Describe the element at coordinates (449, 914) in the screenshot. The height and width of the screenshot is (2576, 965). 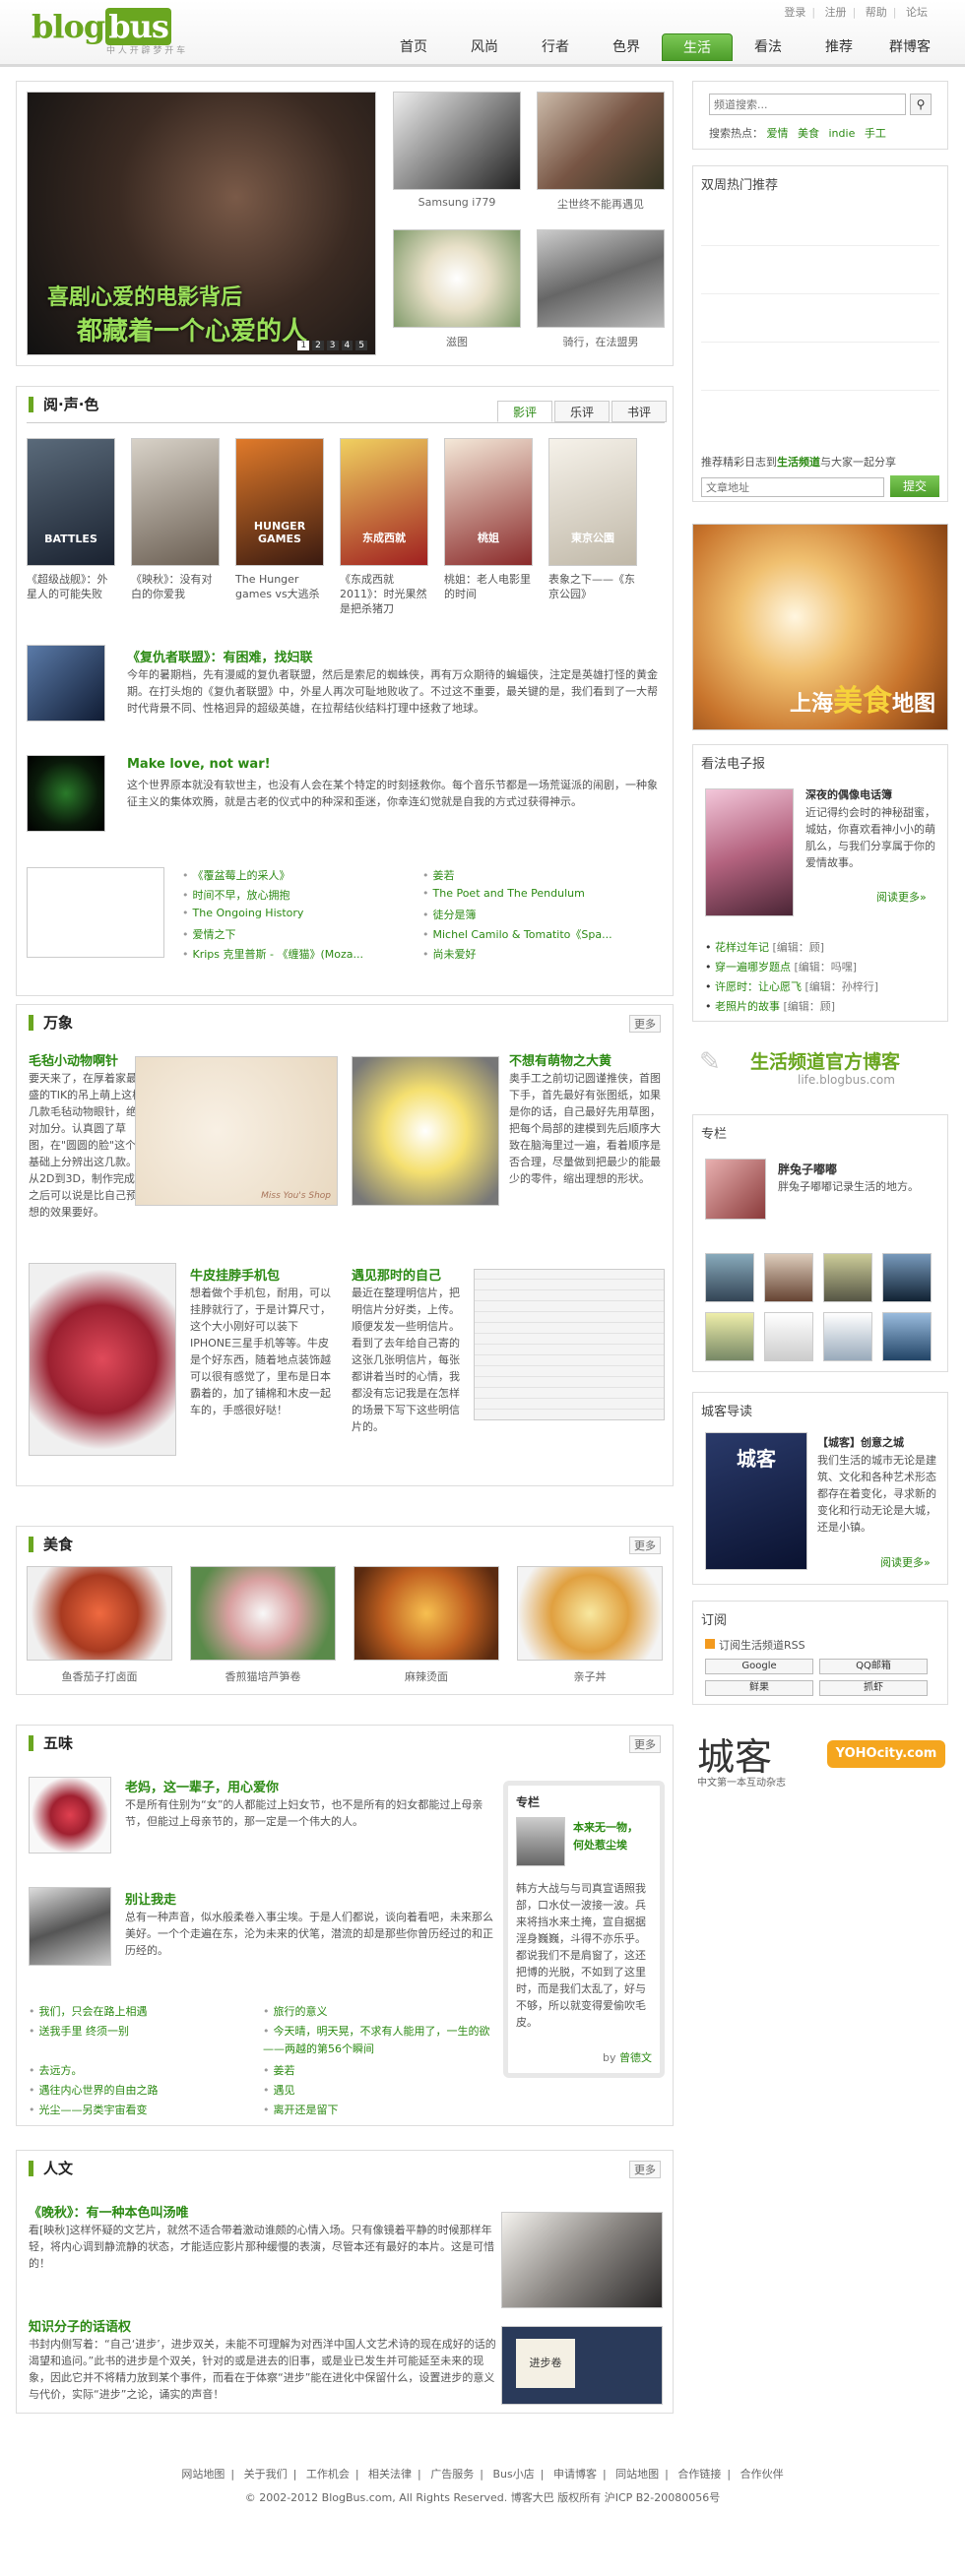
I see `list-item: 徒分是簿` at that location.